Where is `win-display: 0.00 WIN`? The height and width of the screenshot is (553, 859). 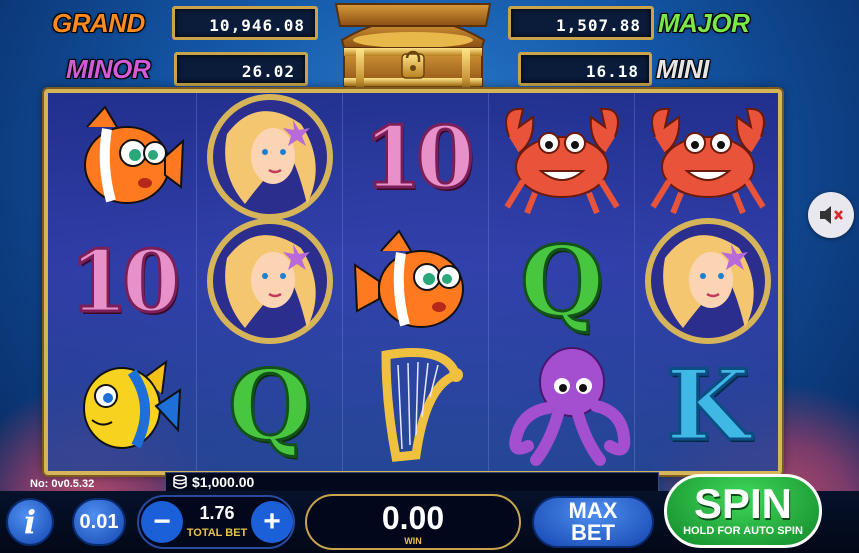
win-display: 0.00 WIN is located at coordinates (413, 522).